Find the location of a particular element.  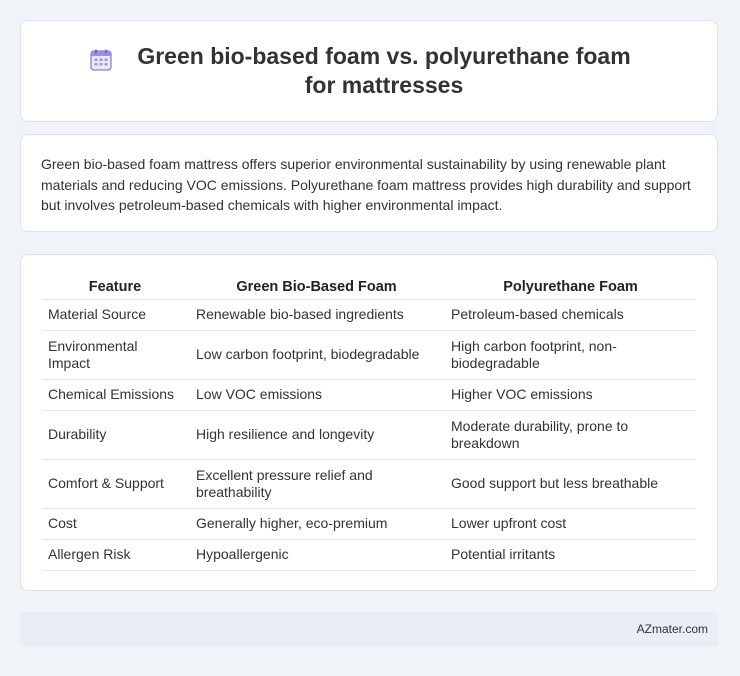

source-label: AZmater.com is located at coordinates (672, 629).